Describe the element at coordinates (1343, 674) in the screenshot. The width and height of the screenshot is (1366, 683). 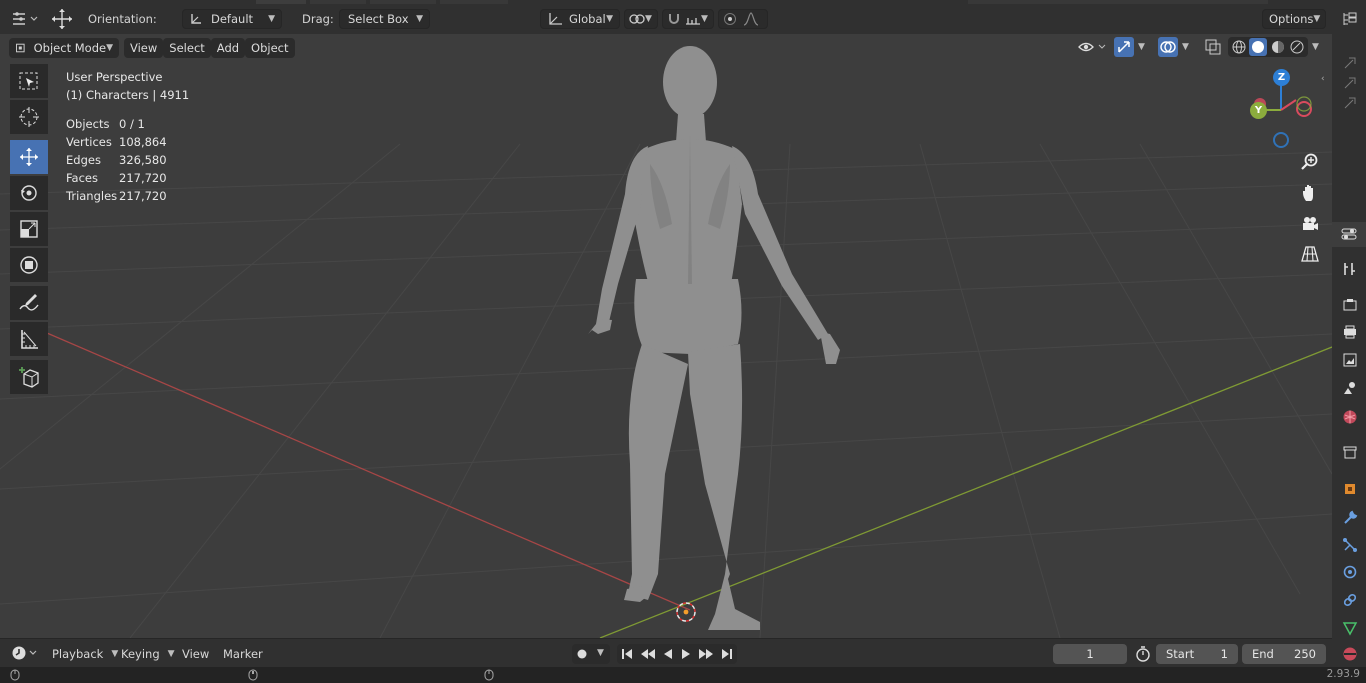
I see `version-label: 2.93.9` at that location.